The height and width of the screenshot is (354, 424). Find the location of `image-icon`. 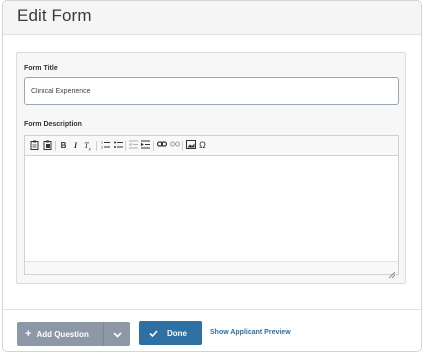

image-icon is located at coordinates (190, 145).